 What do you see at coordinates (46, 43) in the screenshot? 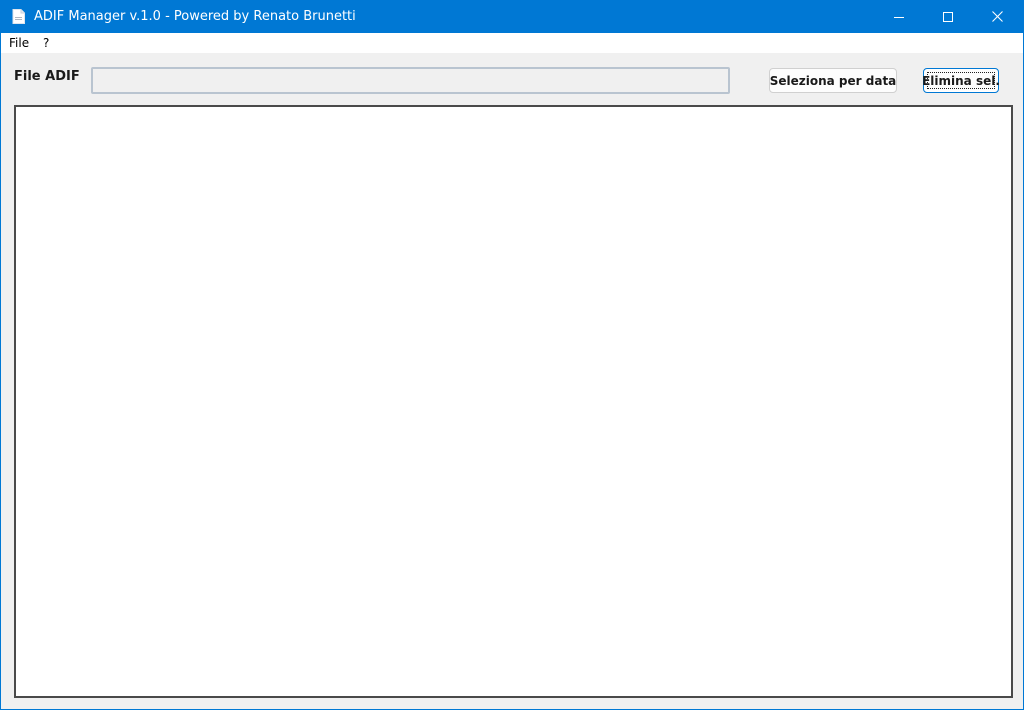
I see `menu-help: ?` at bounding box center [46, 43].